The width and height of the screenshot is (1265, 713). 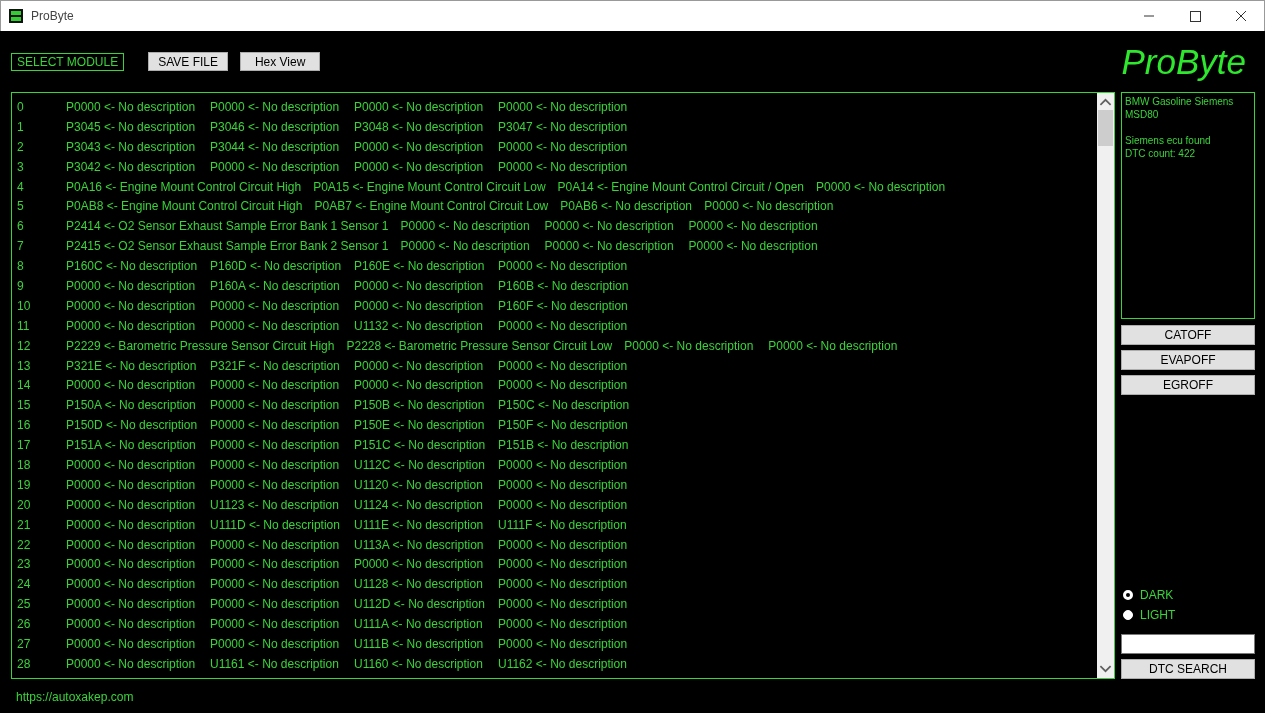 What do you see at coordinates (1188, 644) in the screenshot?
I see `search-field` at bounding box center [1188, 644].